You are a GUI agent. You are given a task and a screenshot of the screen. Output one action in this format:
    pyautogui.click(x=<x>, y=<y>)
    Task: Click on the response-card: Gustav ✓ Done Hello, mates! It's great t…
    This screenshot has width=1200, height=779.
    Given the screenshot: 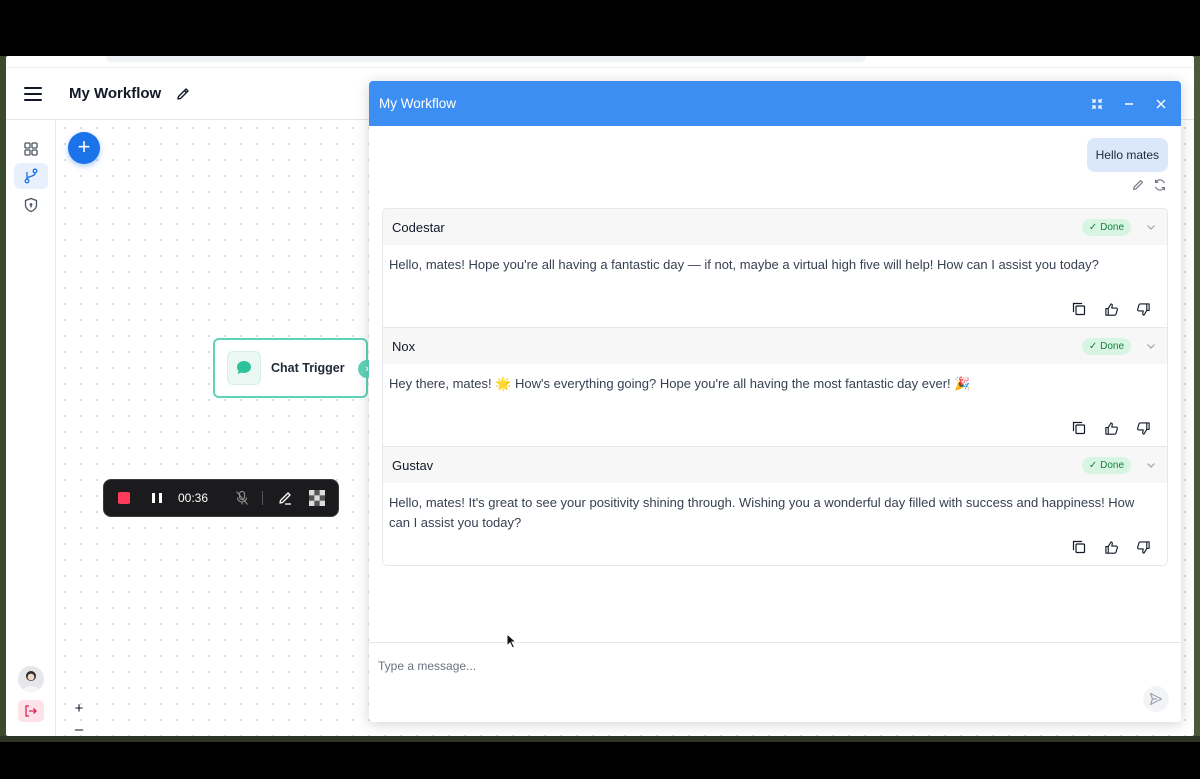 What is the action you would take?
    pyautogui.click(x=775, y=506)
    